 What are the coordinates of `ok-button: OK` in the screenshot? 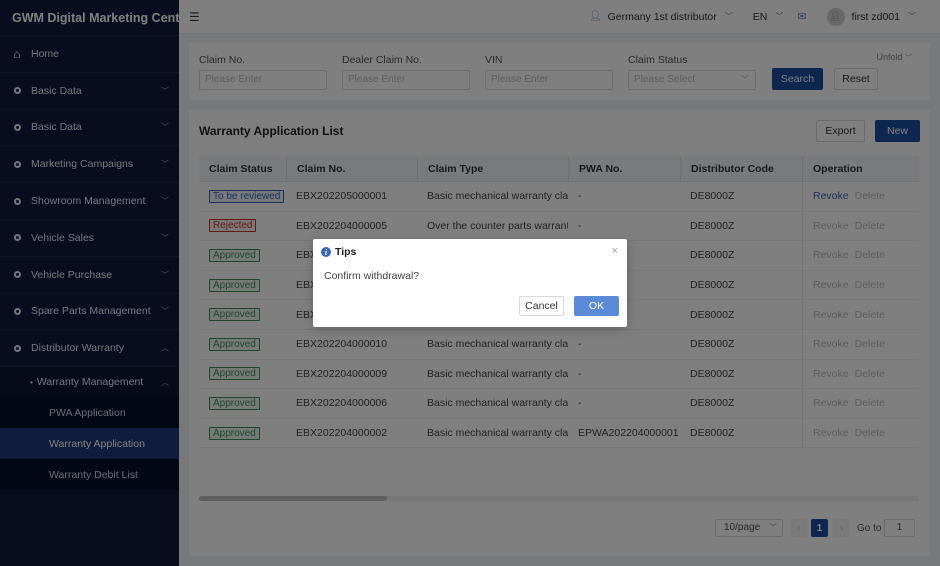 It's located at (596, 306).